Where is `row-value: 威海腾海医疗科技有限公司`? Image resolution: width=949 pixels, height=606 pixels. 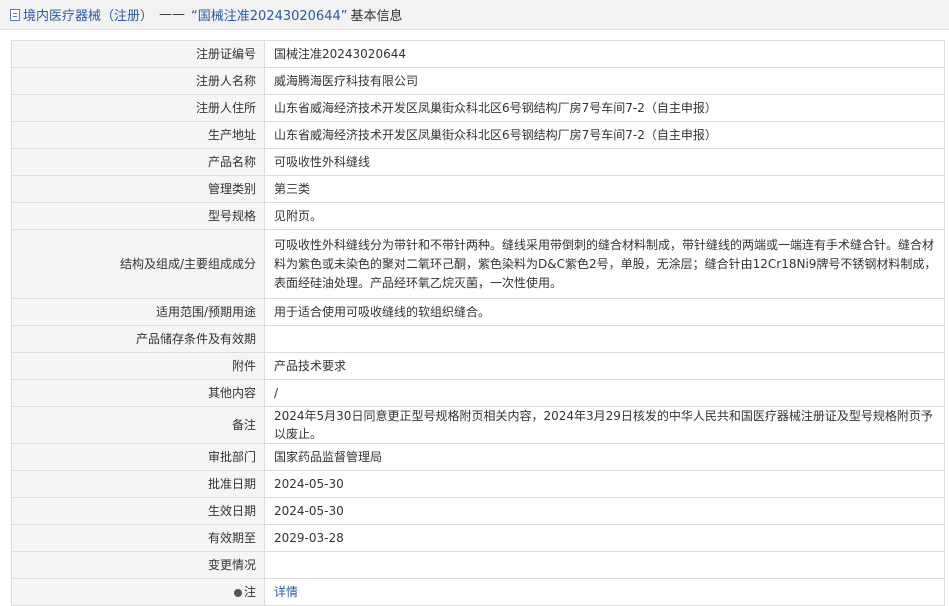 row-value: 威海腾海医疗科技有限公司 is located at coordinates (604, 81).